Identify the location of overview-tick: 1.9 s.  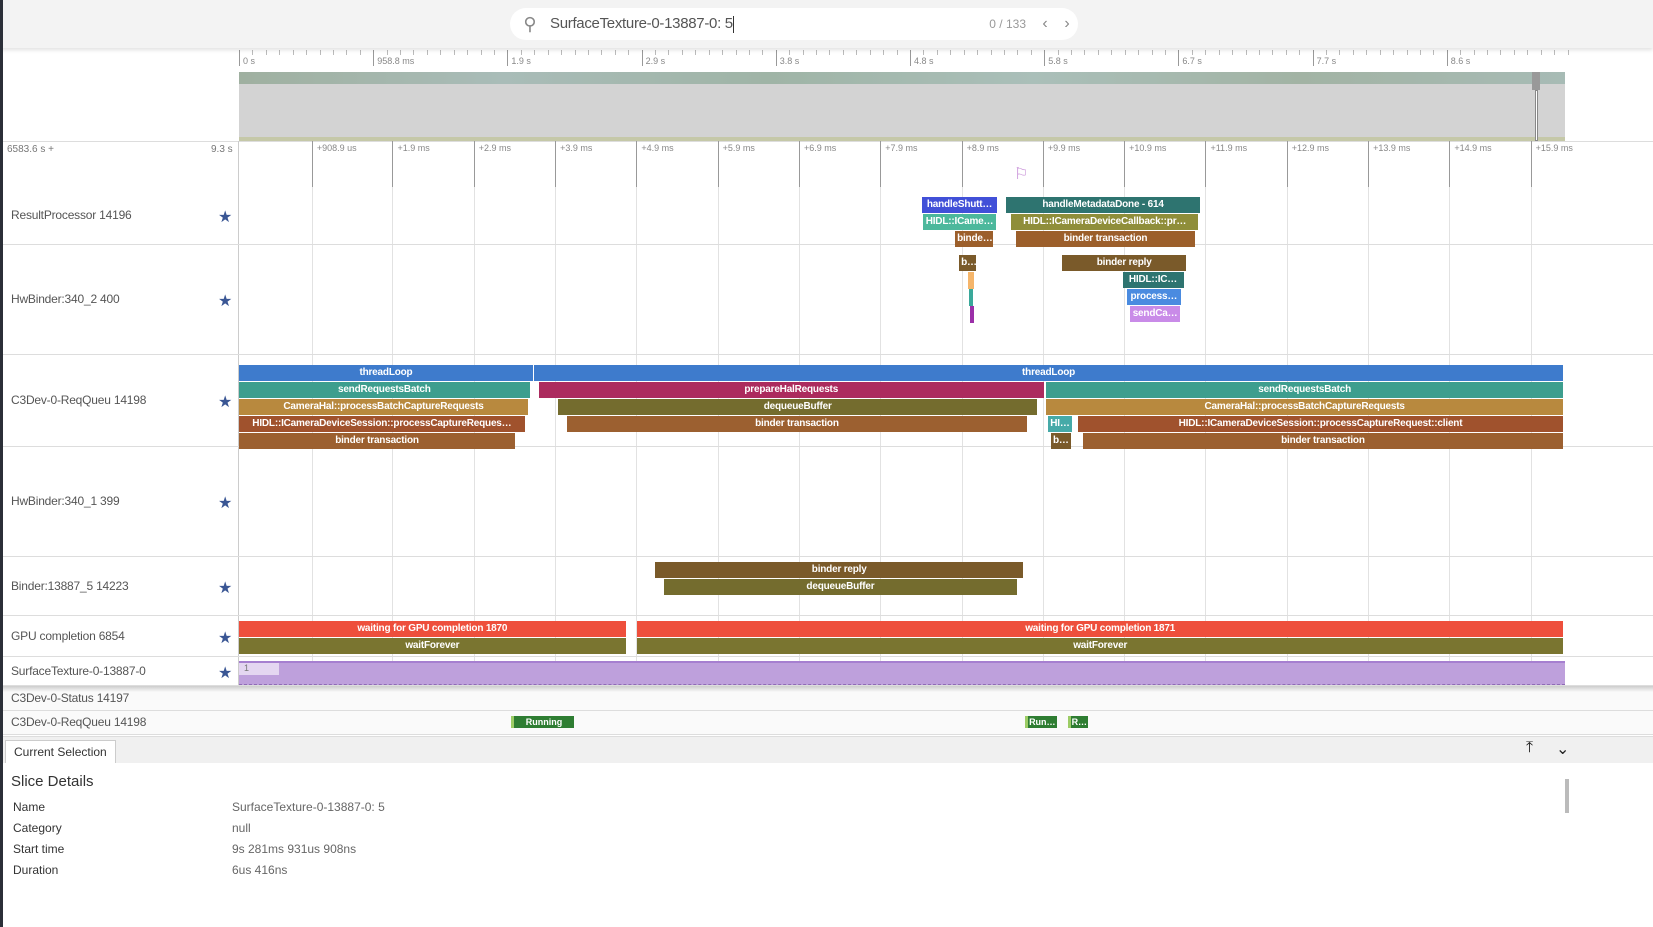
(519, 58).